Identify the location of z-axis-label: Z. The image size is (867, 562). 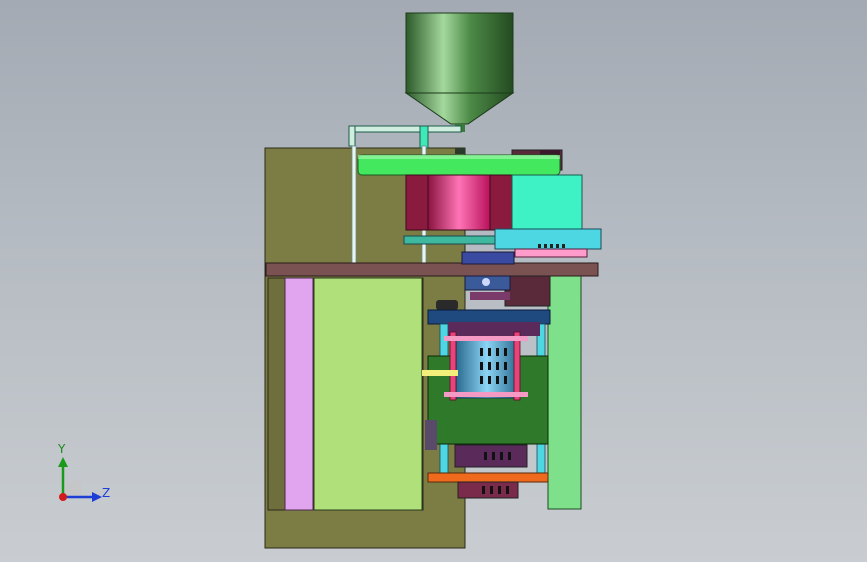
(106, 493).